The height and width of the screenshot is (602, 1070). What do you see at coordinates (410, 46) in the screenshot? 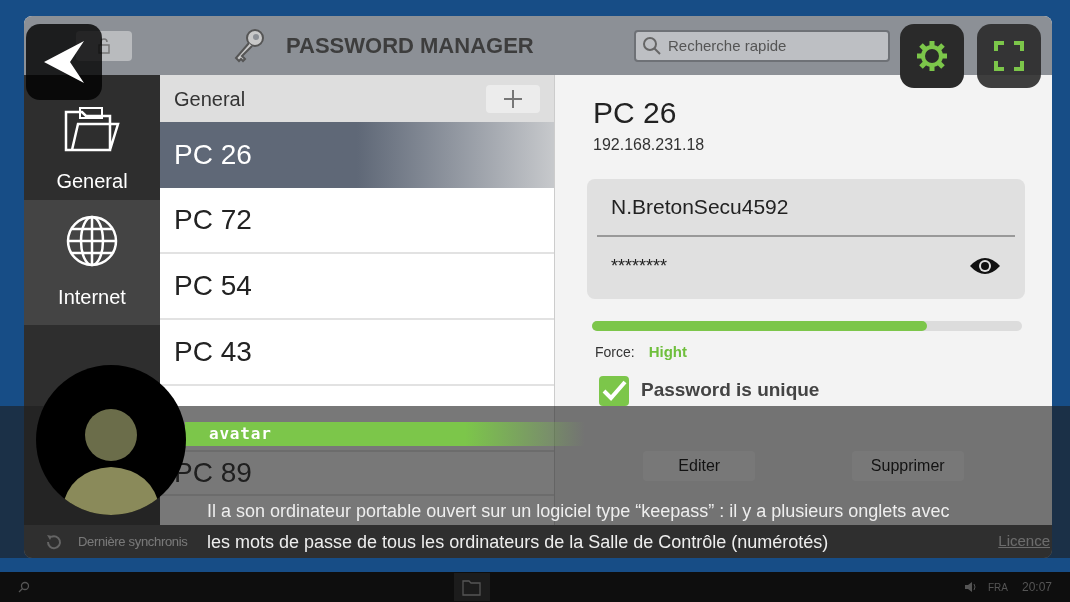
I see `app-title: PASSWORD MANAGER` at bounding box center [410, 46].